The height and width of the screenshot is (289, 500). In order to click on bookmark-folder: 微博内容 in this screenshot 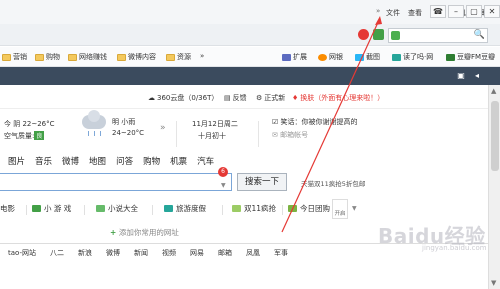, I will do `click(136, 57)`.